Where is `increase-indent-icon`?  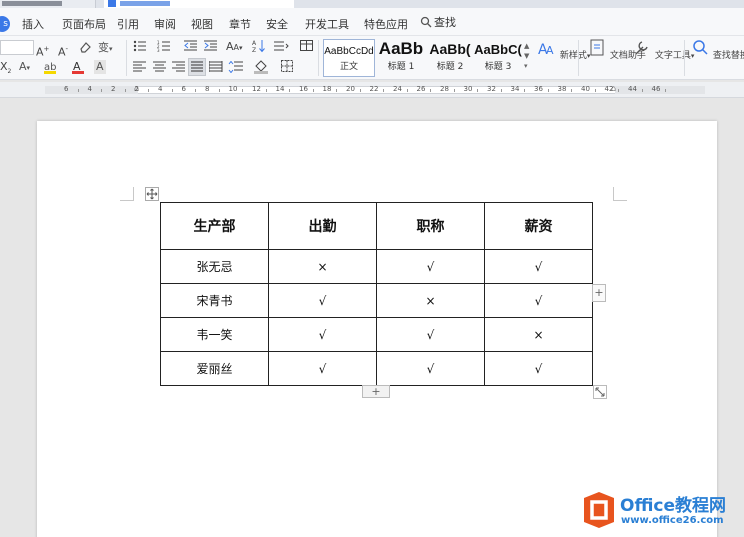
increase-indent-icon is located at coordinates (211, 46).